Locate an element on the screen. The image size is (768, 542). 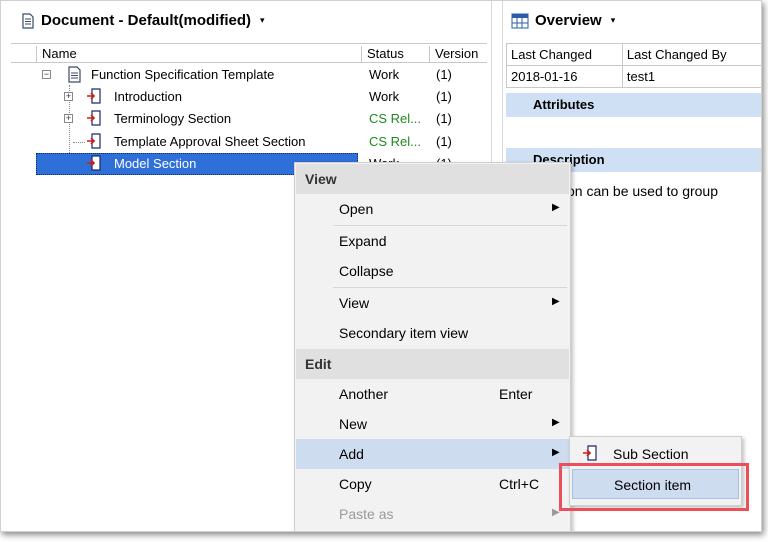
tree-header: Name Status Version is located at coordinates (249, 53).